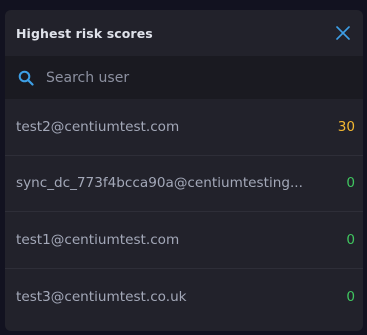 This screenshot has width=367, height=335. Describe the element at coordinates (101, 296) in the screenshot. I see `user-email: test3@centiumtest.co.uk` at that location.